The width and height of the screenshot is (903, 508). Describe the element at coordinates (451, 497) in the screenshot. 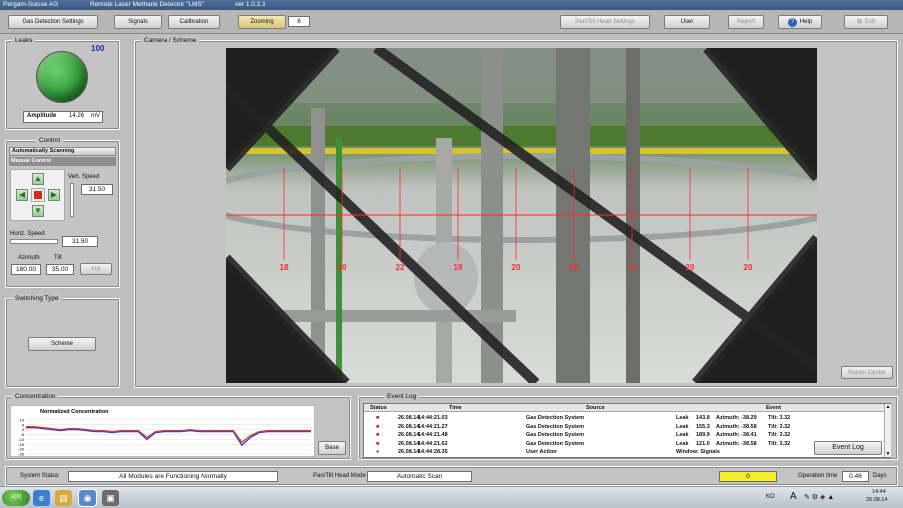

I see `taskbar: 시작 e ▤ ◉ ▣ KO A ✎ ⚙ ◈ ▲ 14:44 26.08.14` at that location.